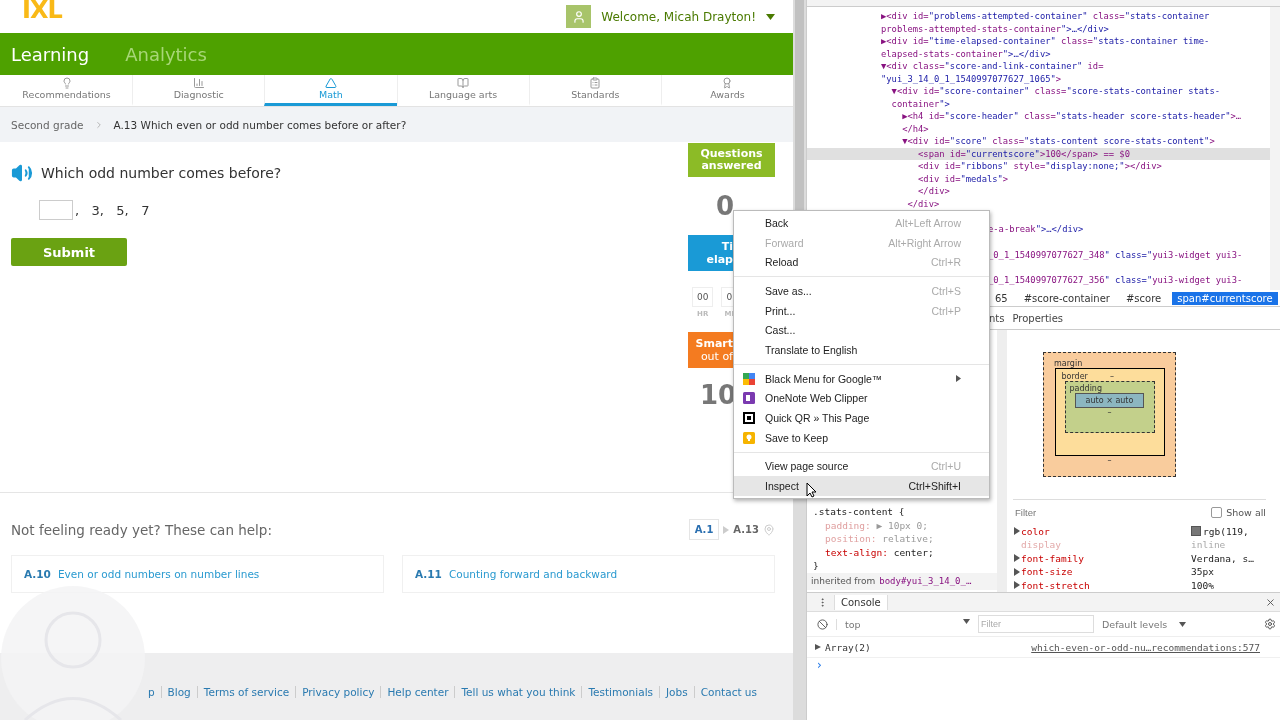 This screenshot has width=1280, height=720. What do you see at coordinates (1038, 53) in the screenshot?
I see `code-line: elapsed-stats-container">…</div>` at bounding box center [1038, 53].